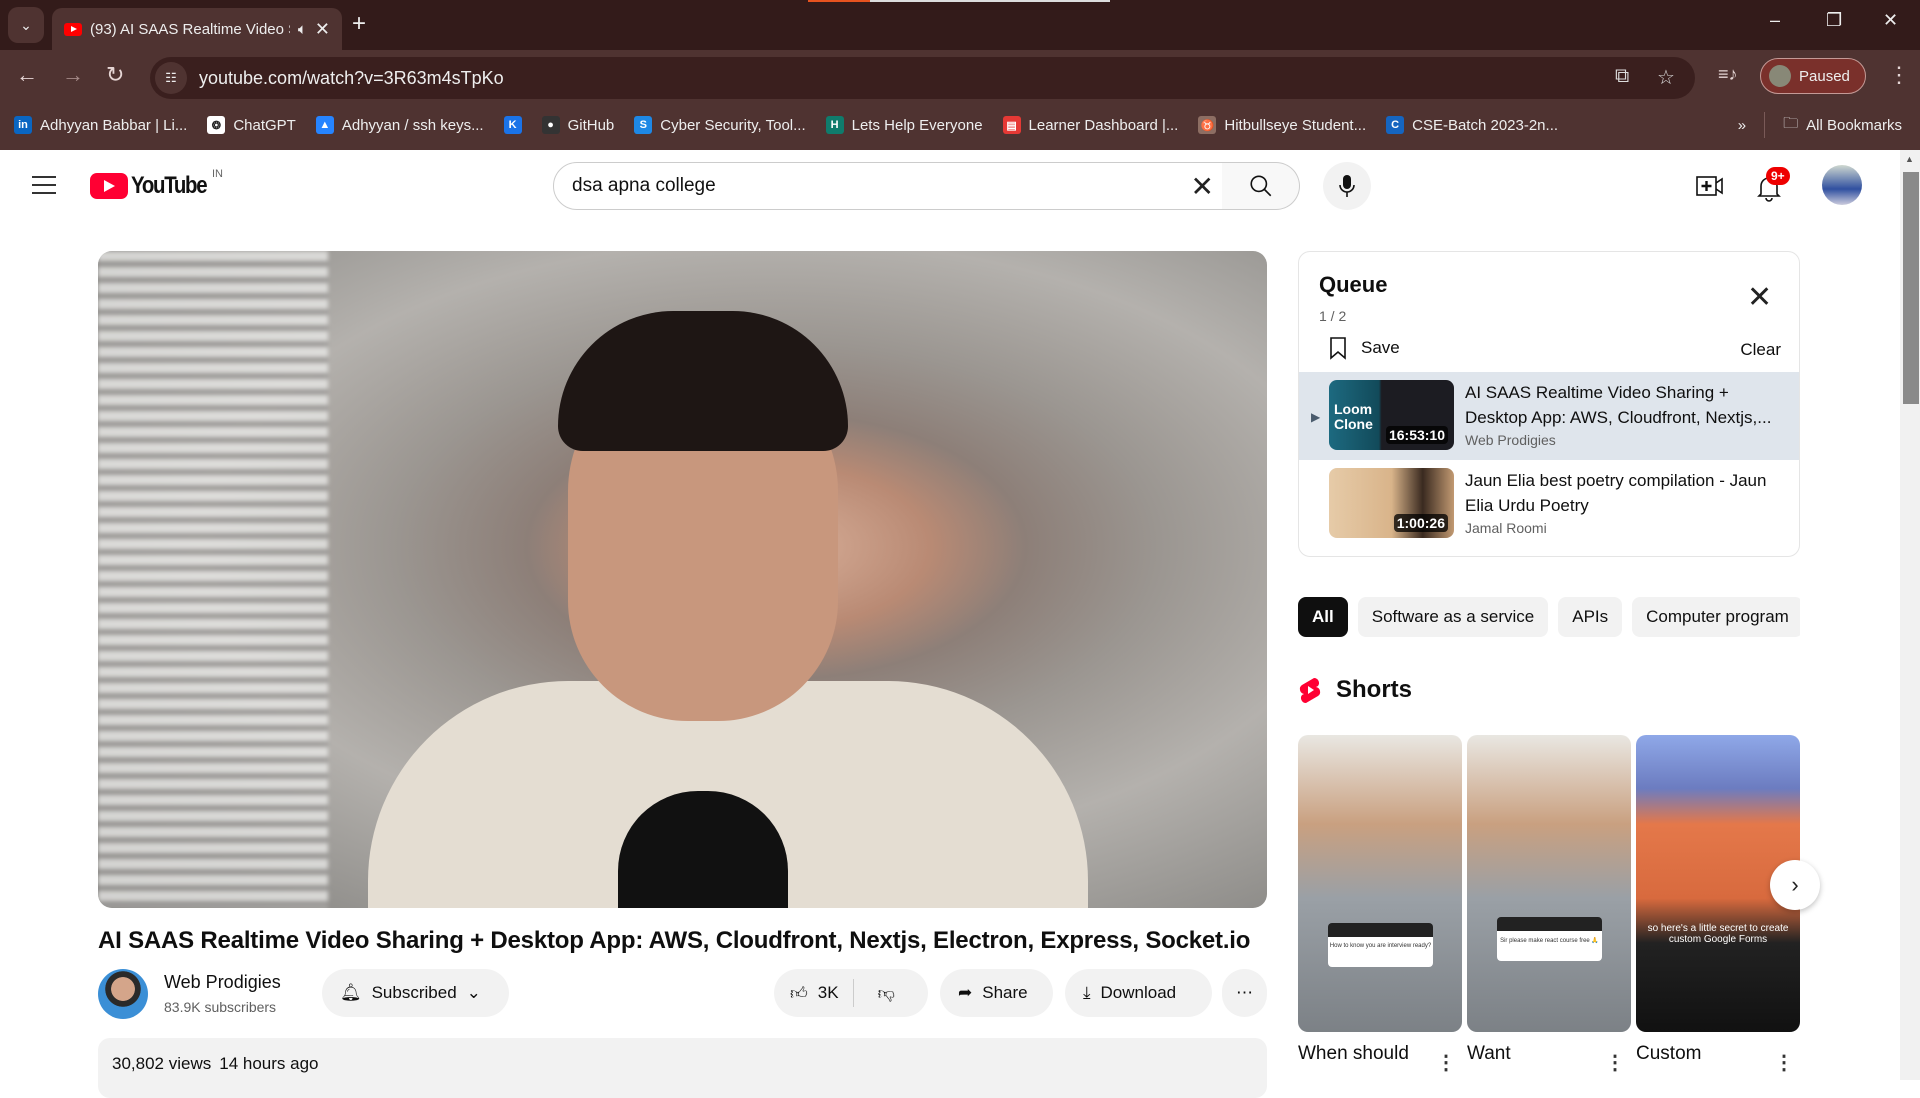 Image resolution: width=1920 pixels, height=1098 pixels. I want to click on microphone-icon, so click(1347, 186).